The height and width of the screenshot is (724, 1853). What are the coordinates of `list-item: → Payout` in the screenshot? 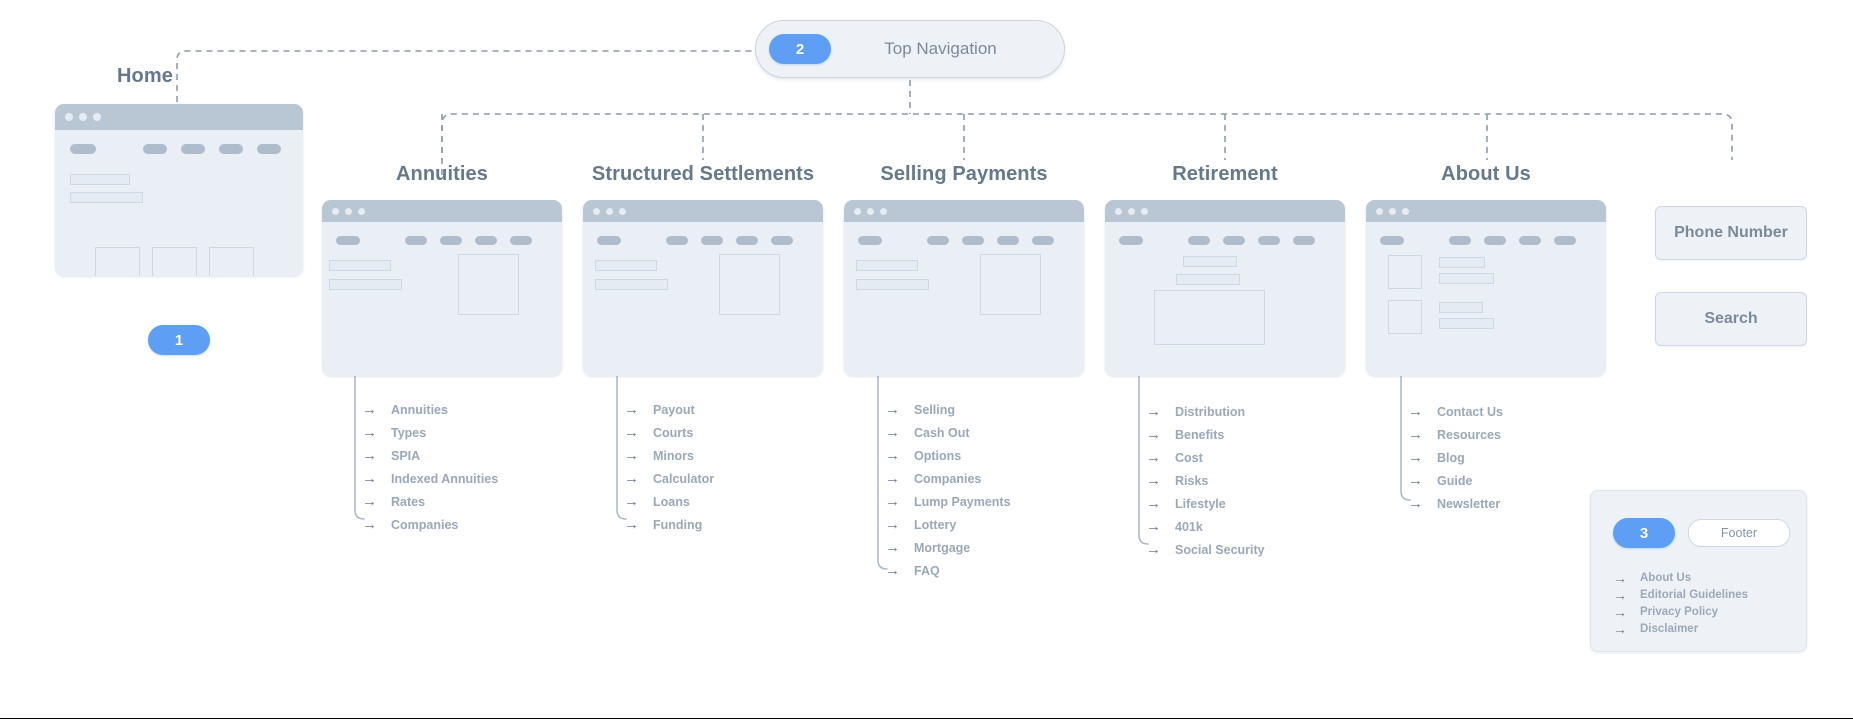 It's located at (669, 409).